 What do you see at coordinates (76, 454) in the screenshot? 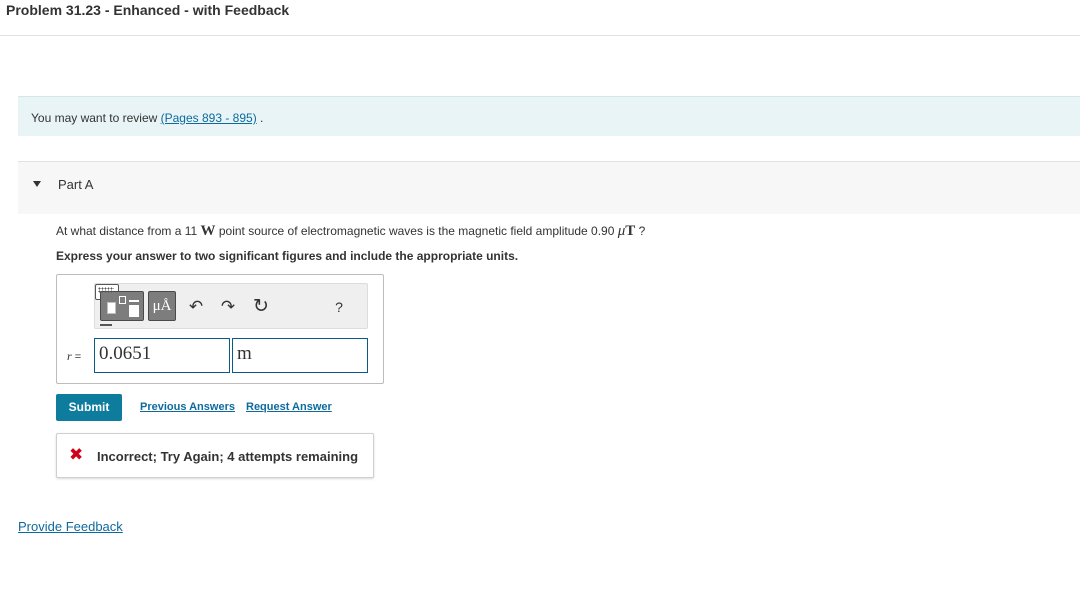
I see `incorrect-x-icon: ✖` at bounding box center [76, 454].